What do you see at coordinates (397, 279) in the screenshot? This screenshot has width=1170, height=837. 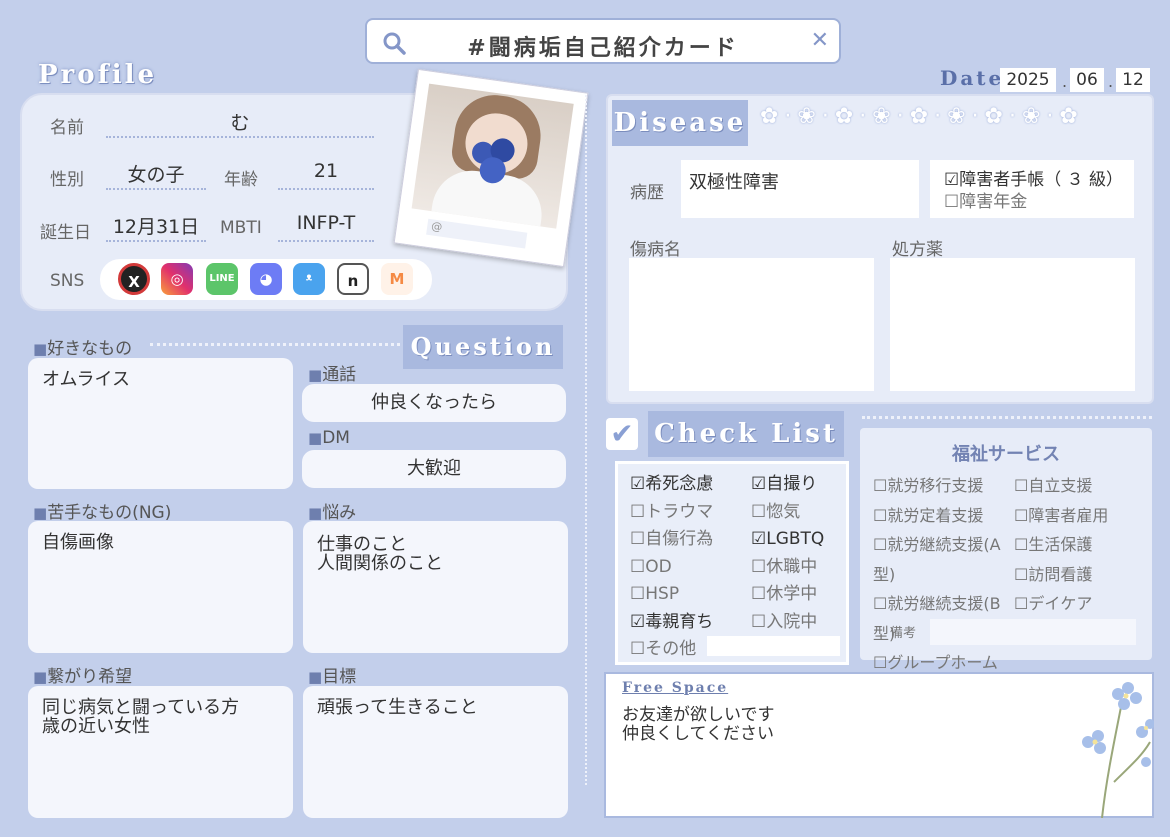 I see `misskey-icon: M` at bounding box center [397, 279].